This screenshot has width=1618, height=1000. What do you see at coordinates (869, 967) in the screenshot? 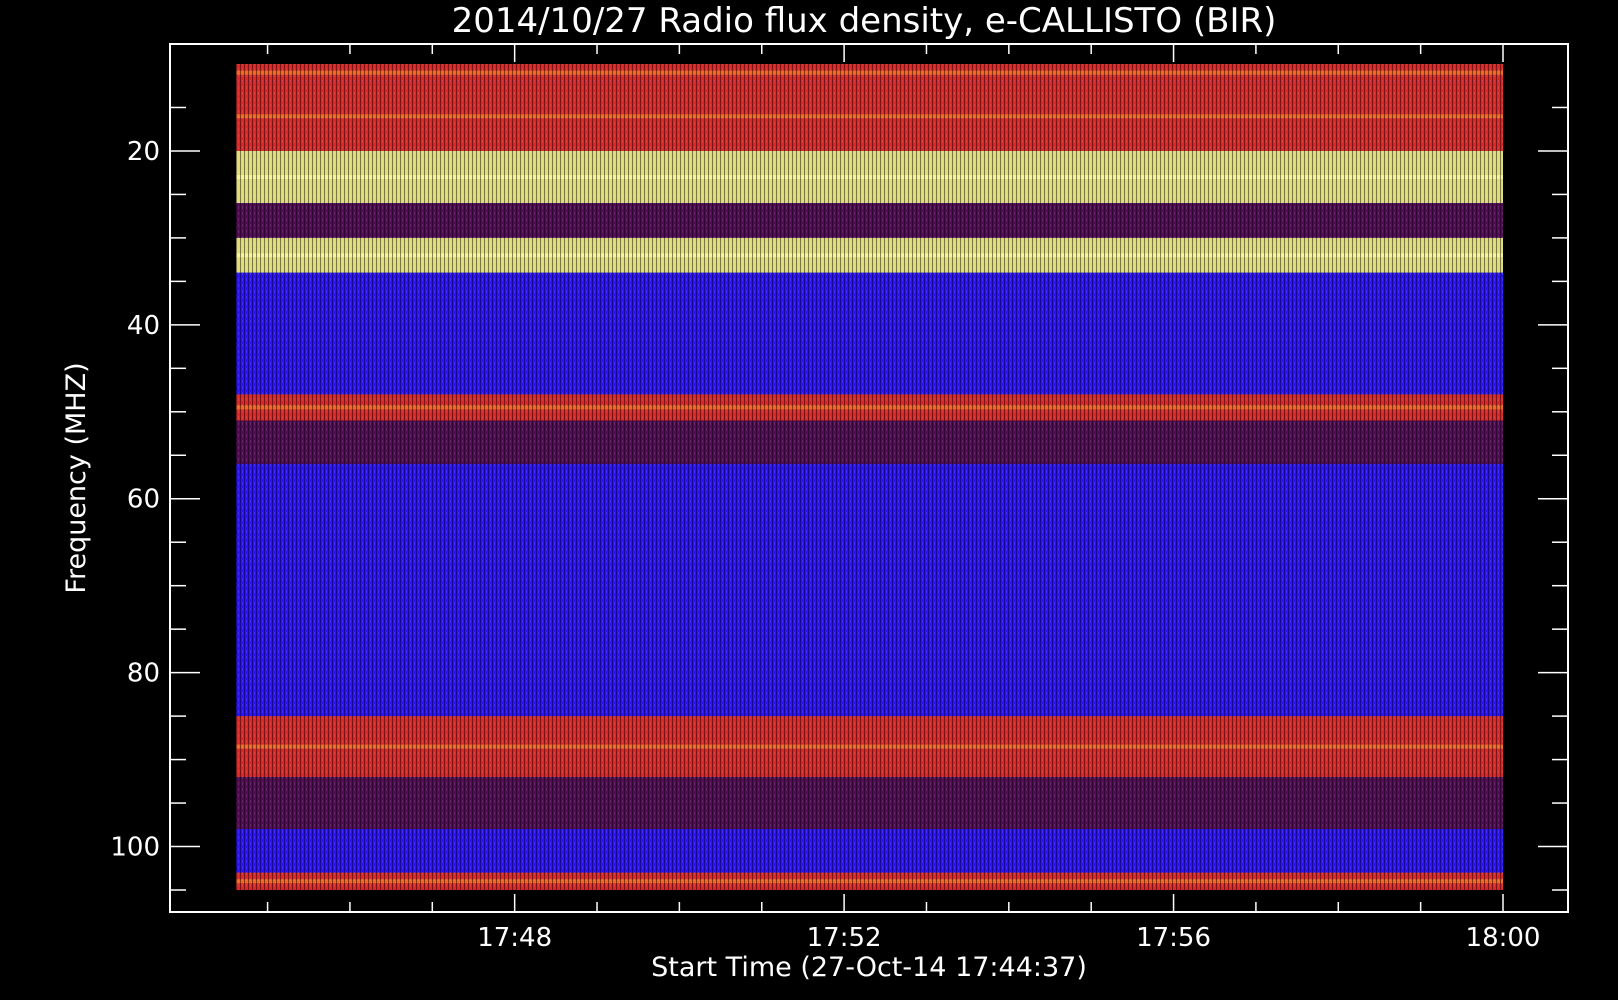
I see `x-axis-label: Start Time (27-Oct-14 17:44:37)` at bounding box center [869, 967].